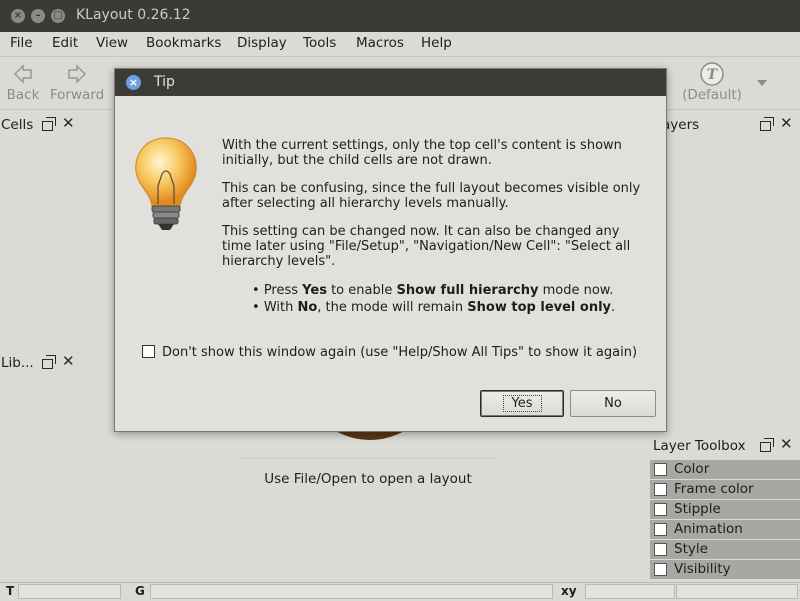 The width and height of the screenshot is (800, 601). Describe the element at coordinates (319, 43) in the screenshot. I see `menu-tools: Tools` at that location.